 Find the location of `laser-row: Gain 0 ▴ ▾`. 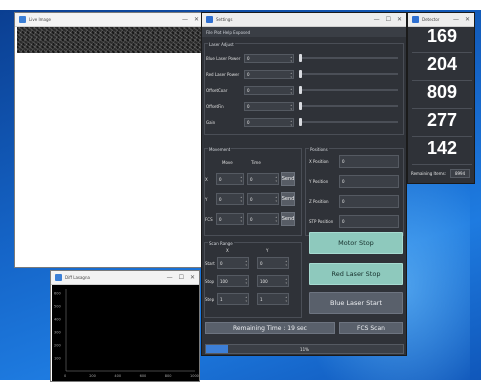

laser-row: Gain 0 ▴ ▾ is located at coordinates (250, 122).